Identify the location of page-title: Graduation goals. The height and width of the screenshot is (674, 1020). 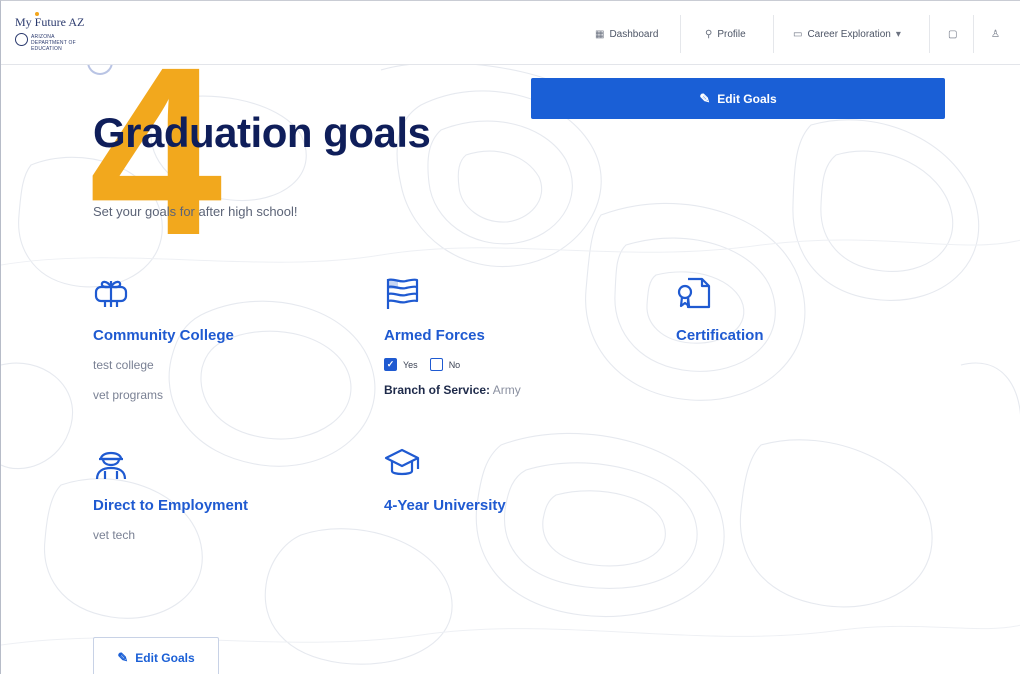
(262, 132).